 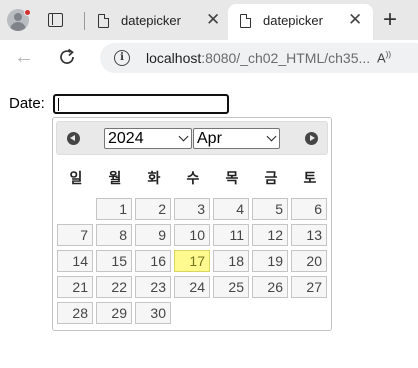 What do you see at coordinates (192, 287) in the screenshot?
I see `day-cell: 24` at bounding box center [192, 287].